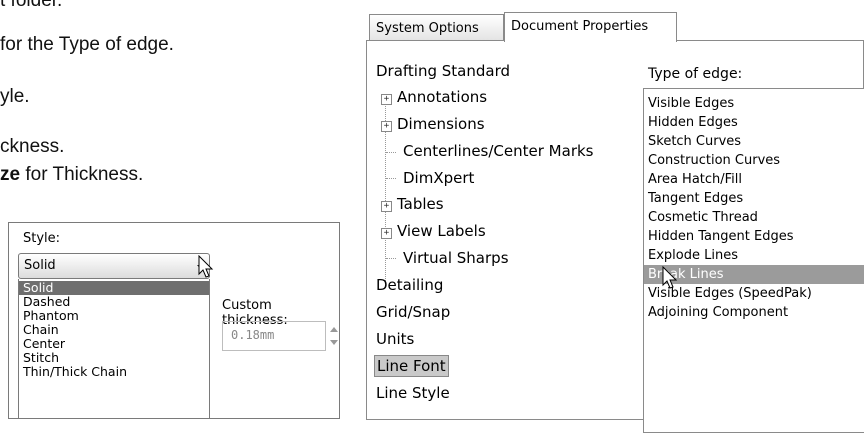 This screenshot has height=433, width=864. What do you see at coordinates (87, 44) in the screenshot?
I see `doc-text-line-2: for the Type of edge.` at bounding box center [87, 44].